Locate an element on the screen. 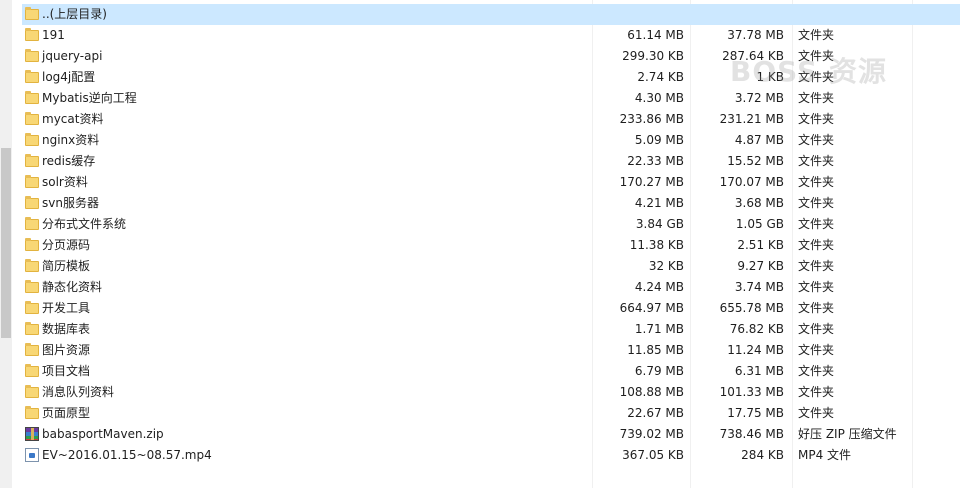  file-row: 分页源码 11.38 KB 2.51 KB 文件夹 is located at coordinates (491, 245).